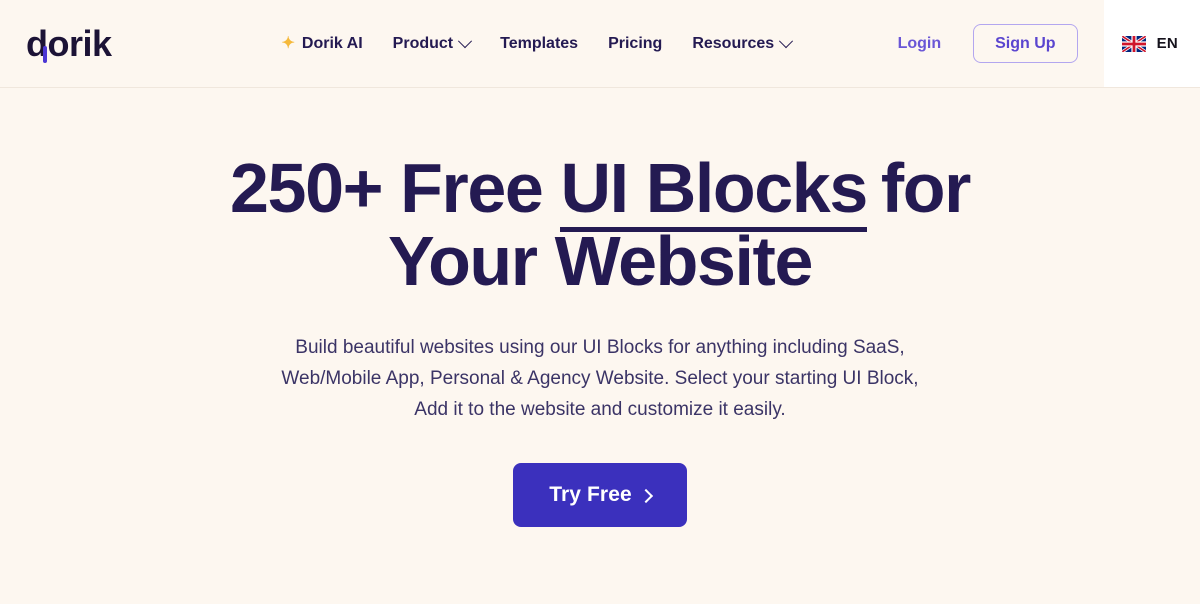 The height and width of the screenshot is (604, 1200). I want to click on nav-label: Product, so click(423, 43).